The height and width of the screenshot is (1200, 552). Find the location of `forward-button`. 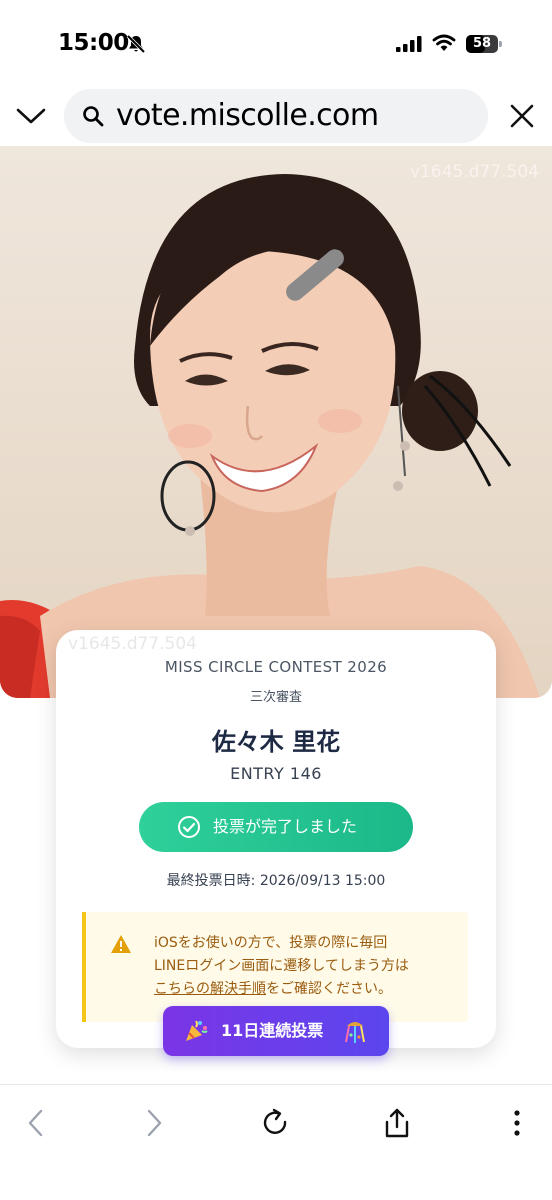

forward-button is located at coordinates (154, 1123).